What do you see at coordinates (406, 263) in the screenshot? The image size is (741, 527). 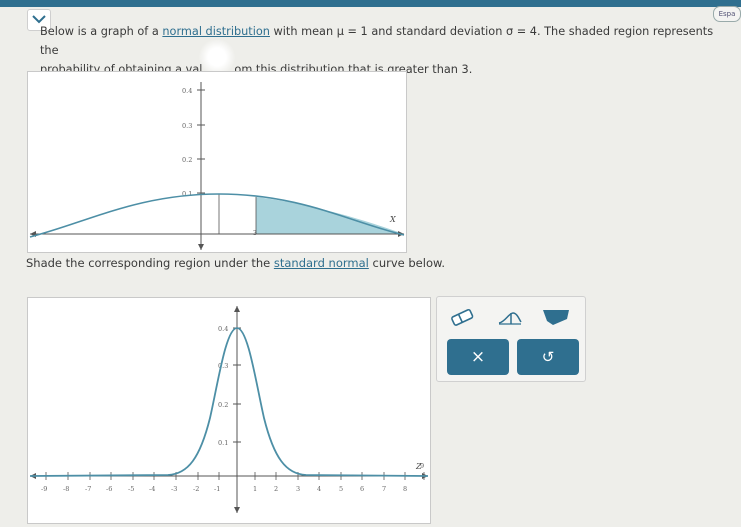 I see `instruction-part: curve below.` at bounding box center [406, 263].